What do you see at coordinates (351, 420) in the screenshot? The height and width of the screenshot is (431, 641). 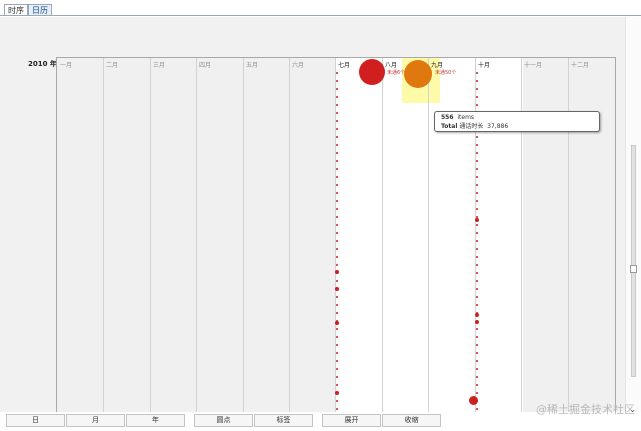 I see `expand-button: 展开` at bounding box center [351, 420].